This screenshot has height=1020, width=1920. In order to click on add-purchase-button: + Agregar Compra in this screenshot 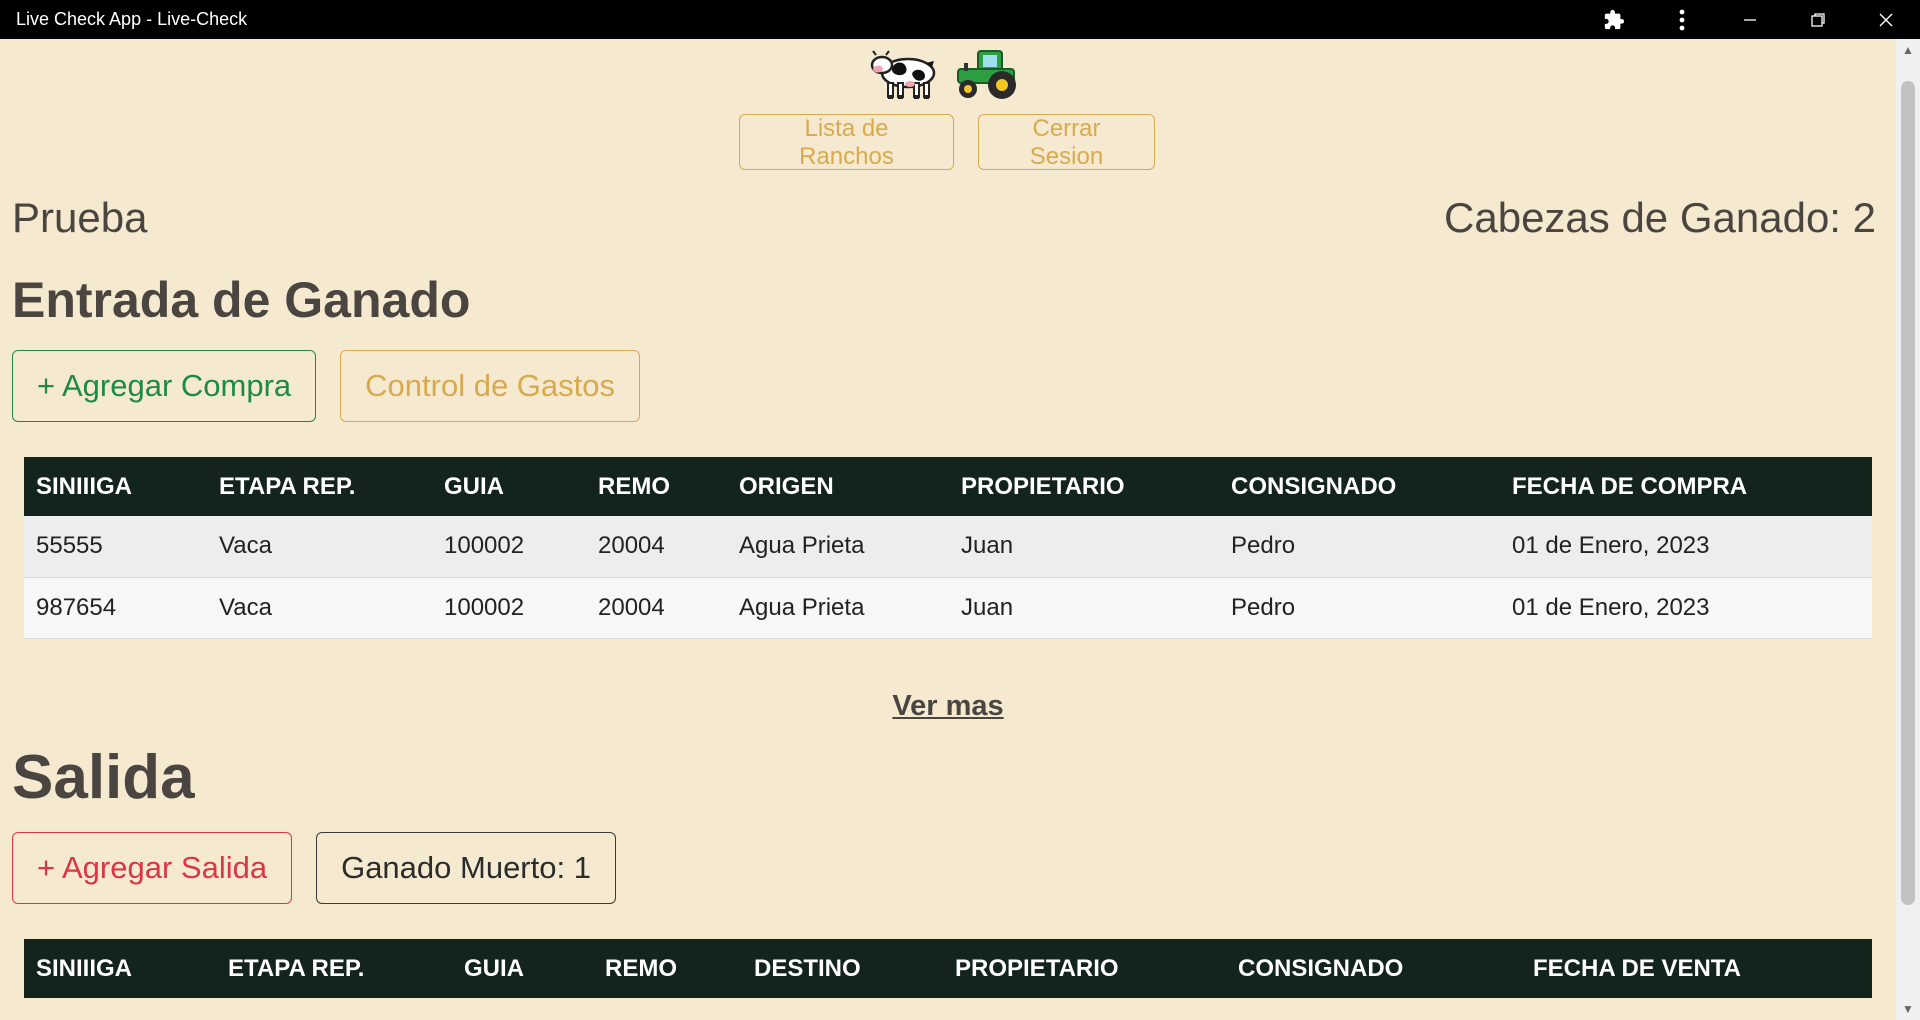, I will do `click(164, 386)`.